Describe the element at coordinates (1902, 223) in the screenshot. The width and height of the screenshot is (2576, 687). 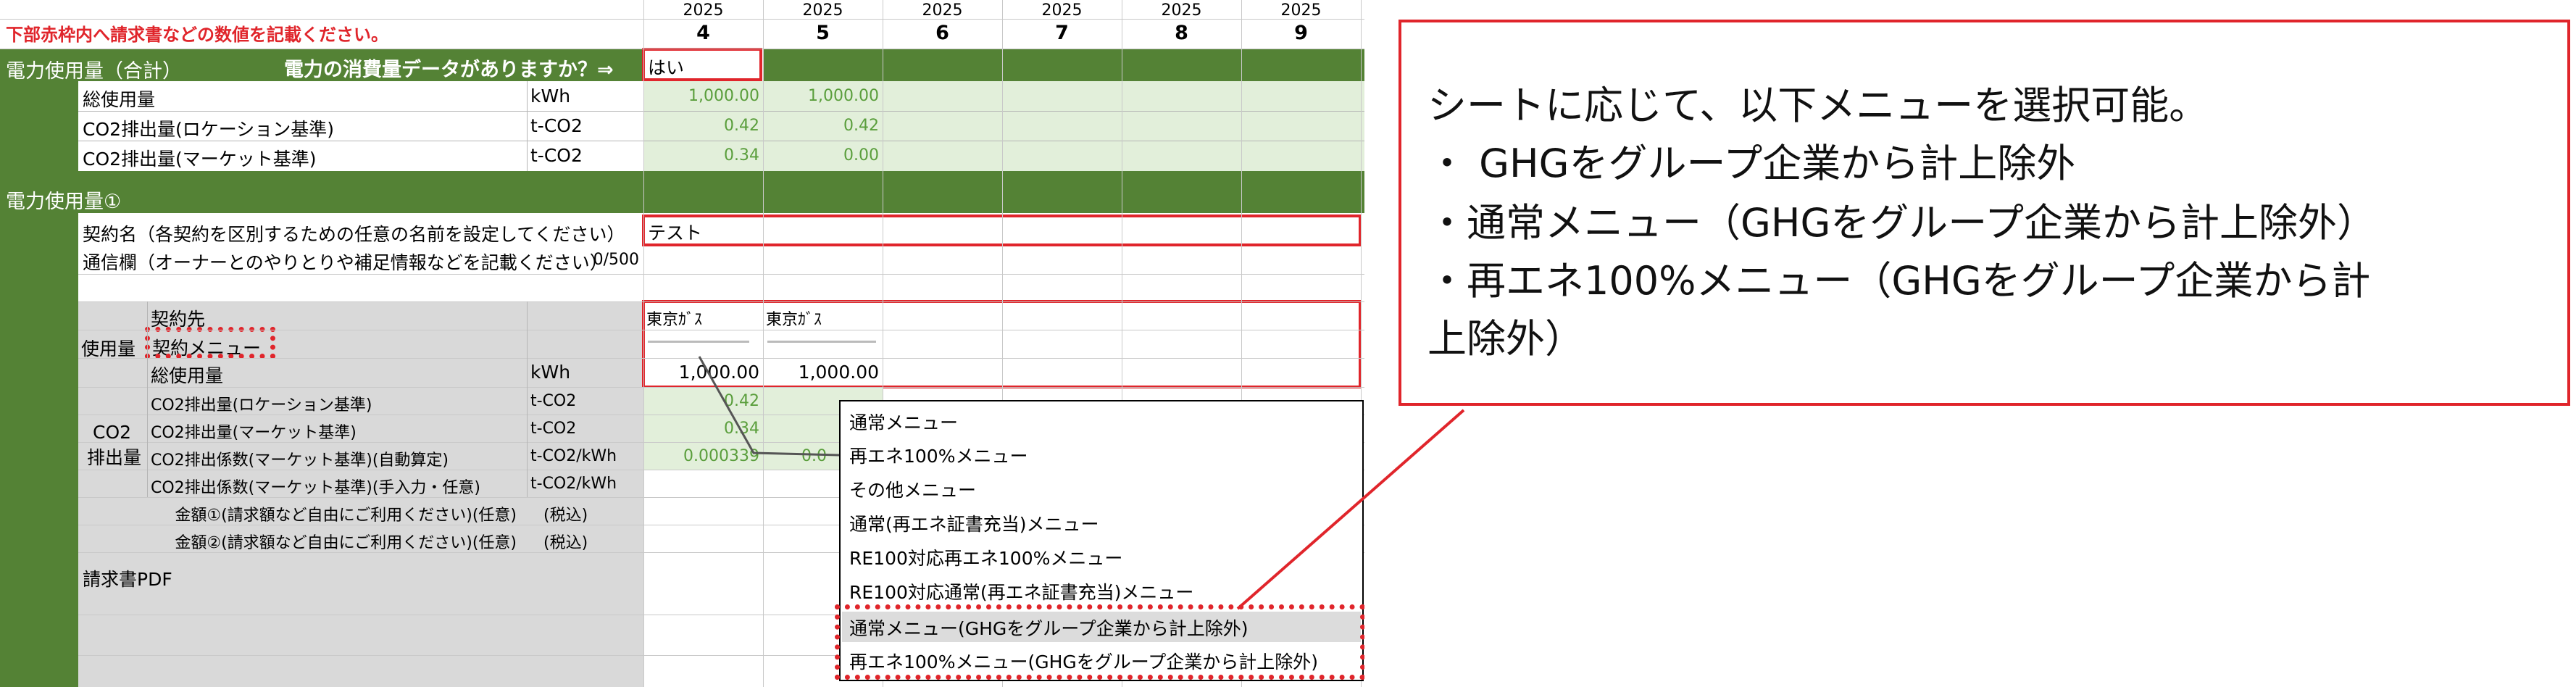
I see `callout-line: ・通常メニュー（GHGをグループ企業から計上除外）` at that location.